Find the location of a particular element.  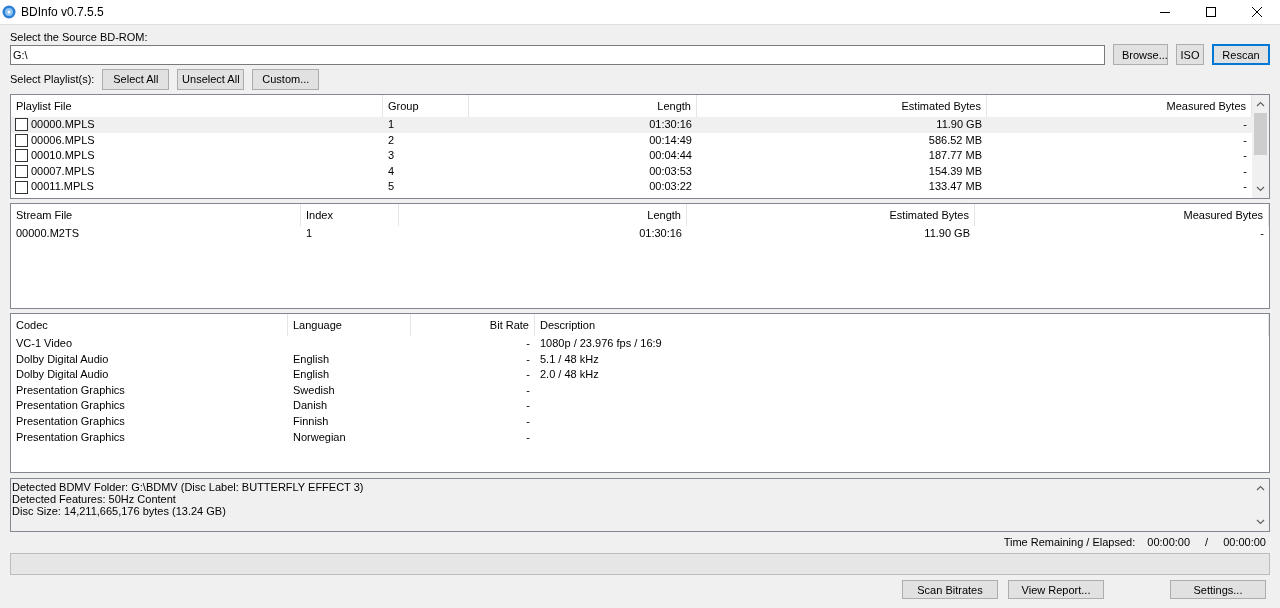

window-title: BDInfo v0.7.5.5 is located at coordinates (63, 12).